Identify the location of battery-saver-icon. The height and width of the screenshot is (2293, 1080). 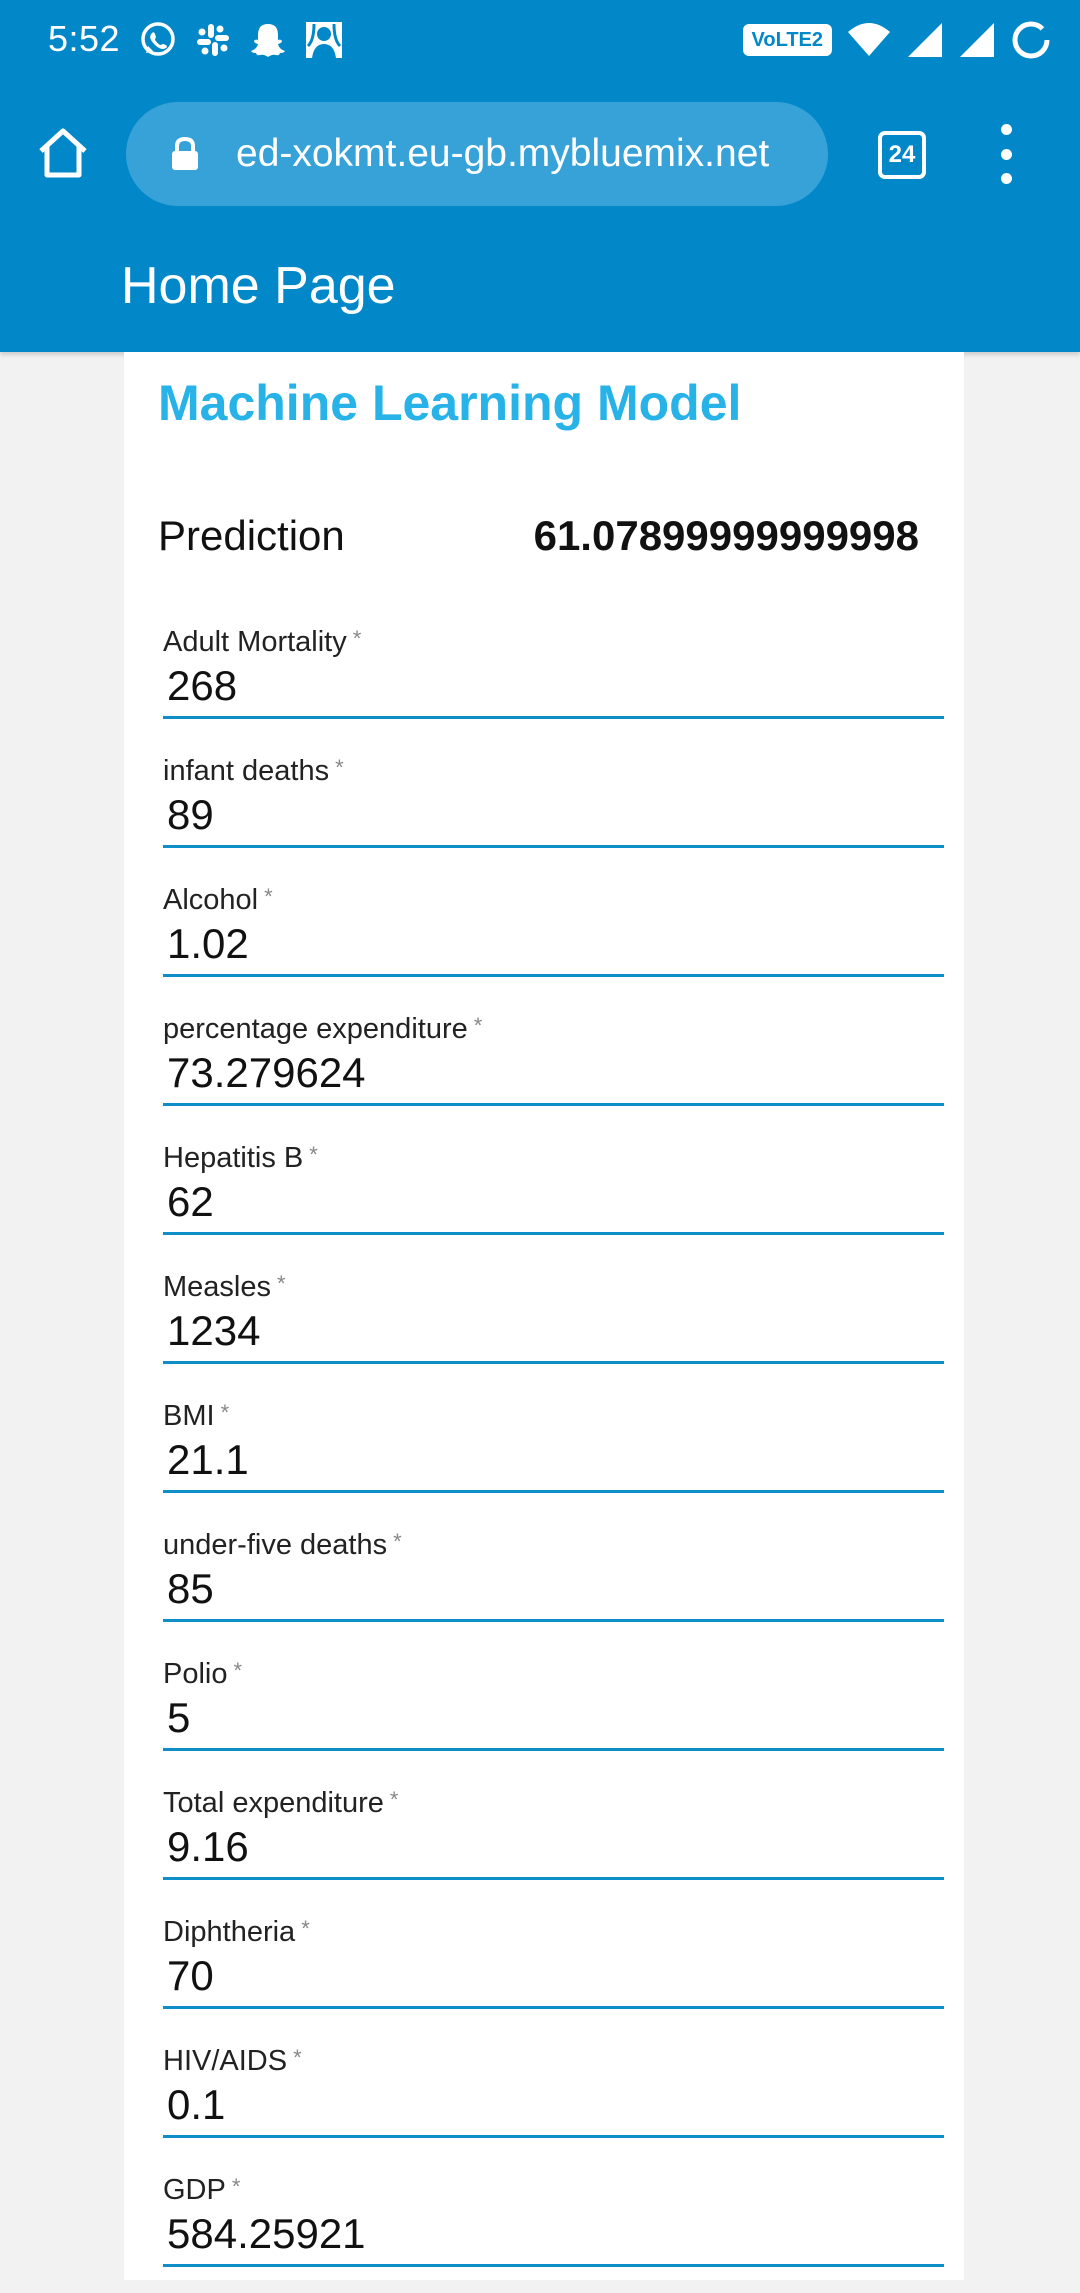
(1031, 40).